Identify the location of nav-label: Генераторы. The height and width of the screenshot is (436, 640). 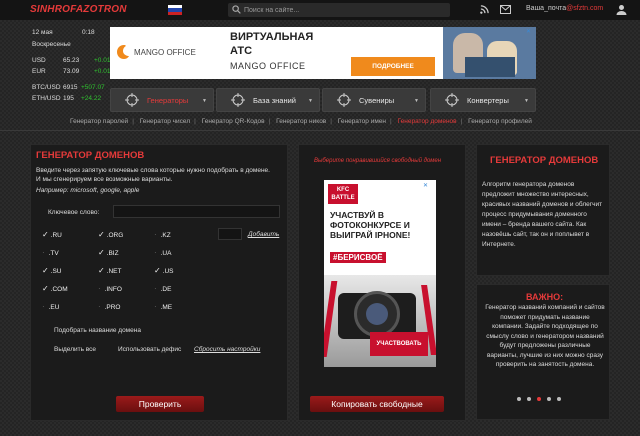
(168, 100).